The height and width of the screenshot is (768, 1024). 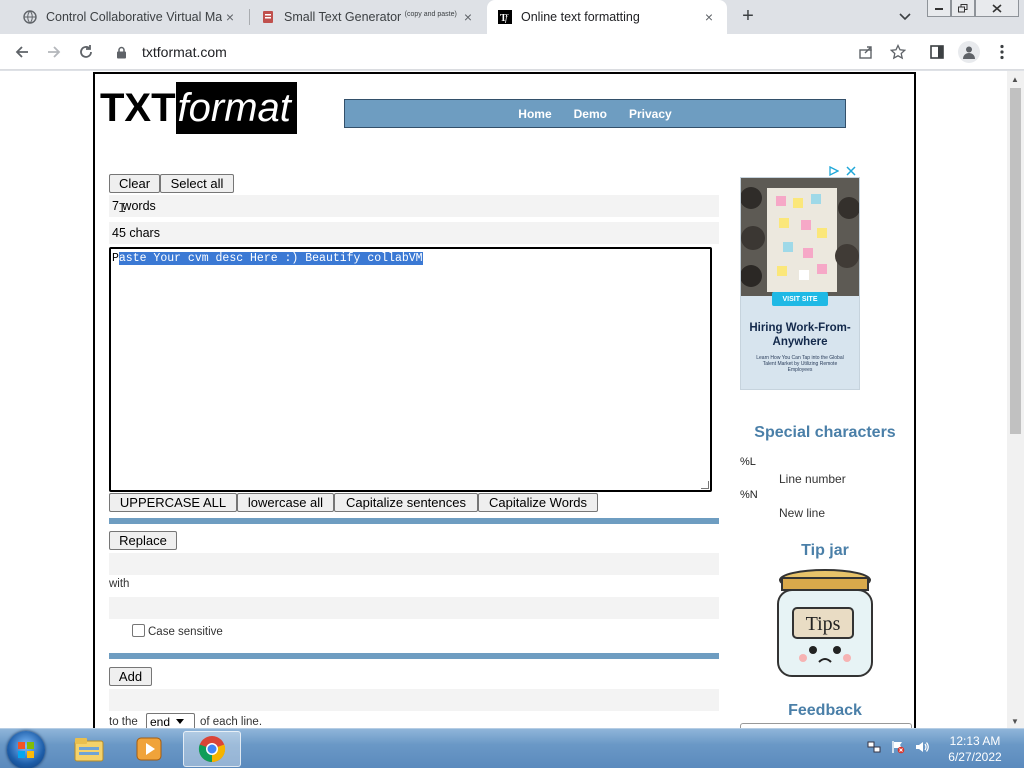 What do you see at coordinates (414, 608) in the screenshot?
I see `replace-with-input` at bounding box center [414, 608].